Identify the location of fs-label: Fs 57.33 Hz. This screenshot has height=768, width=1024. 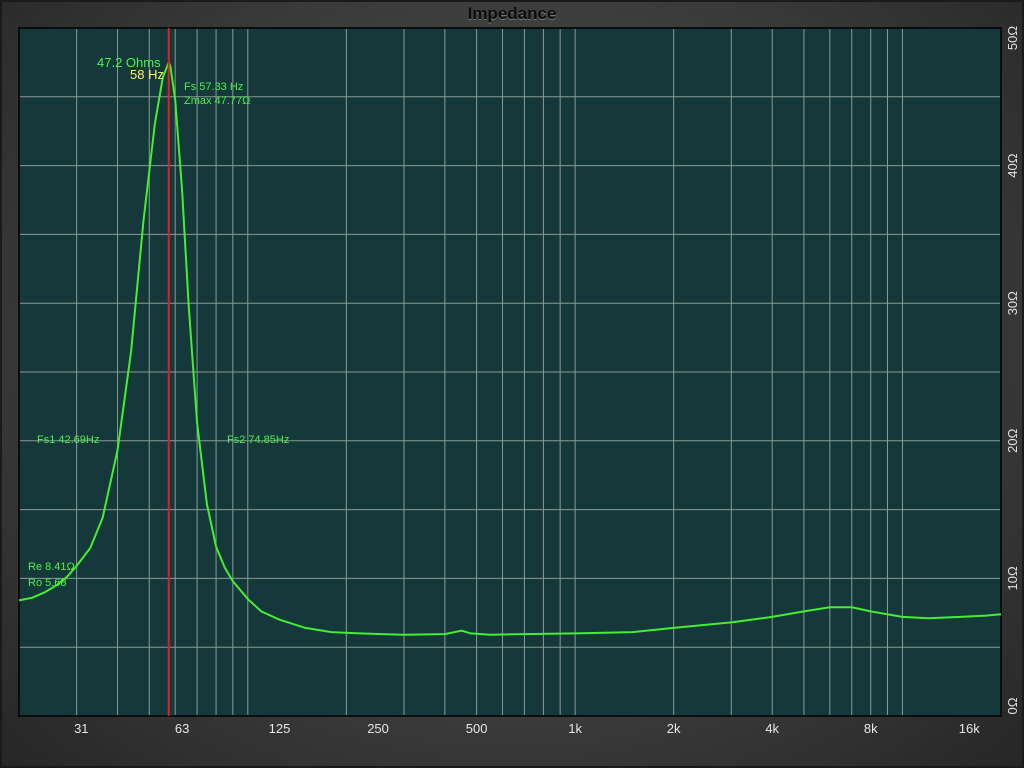
(213, 87).